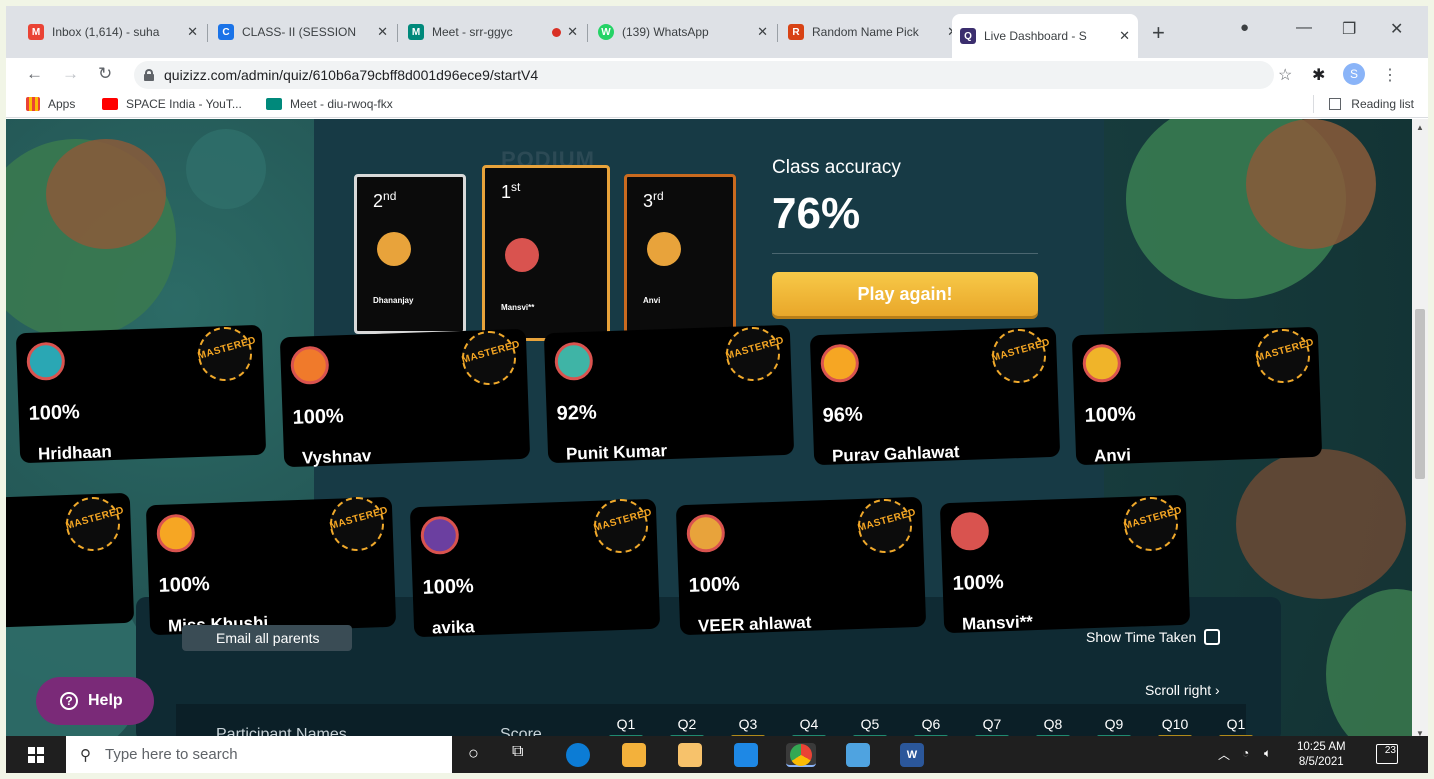 The image size is (1434, 779). I want to click on scroll-up-icon: ▲, so click(1420, 127).